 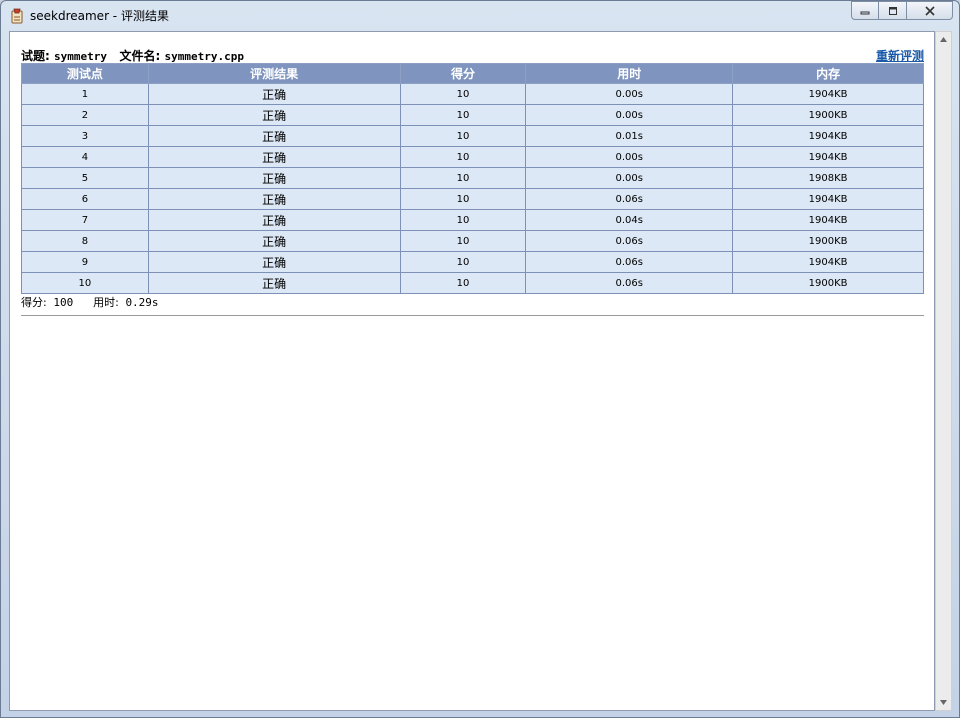 What do you see at coordinates (828, 73) in the screenshot?
I see `column-header: 内存` at bounding box center [828, 73].